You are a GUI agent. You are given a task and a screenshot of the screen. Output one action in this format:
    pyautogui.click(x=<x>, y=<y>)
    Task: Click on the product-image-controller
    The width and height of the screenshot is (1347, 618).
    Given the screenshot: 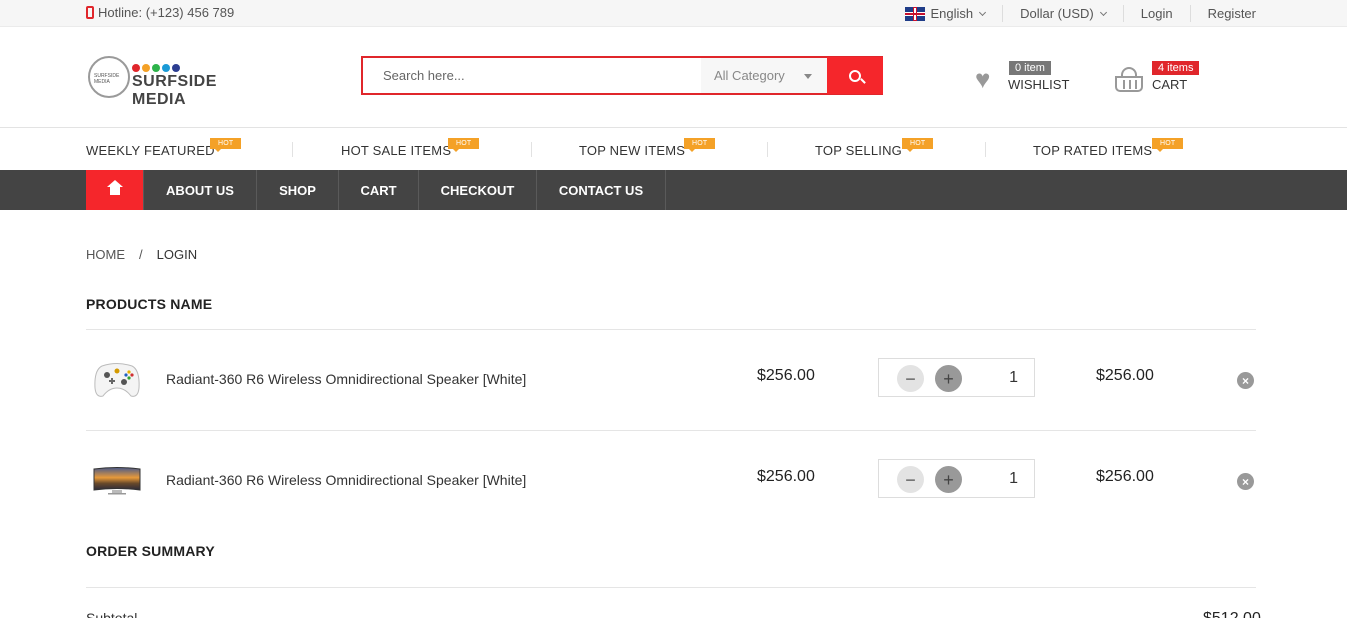 What is the action you would take?
    pyautogui.click(x=117, y=380)
    